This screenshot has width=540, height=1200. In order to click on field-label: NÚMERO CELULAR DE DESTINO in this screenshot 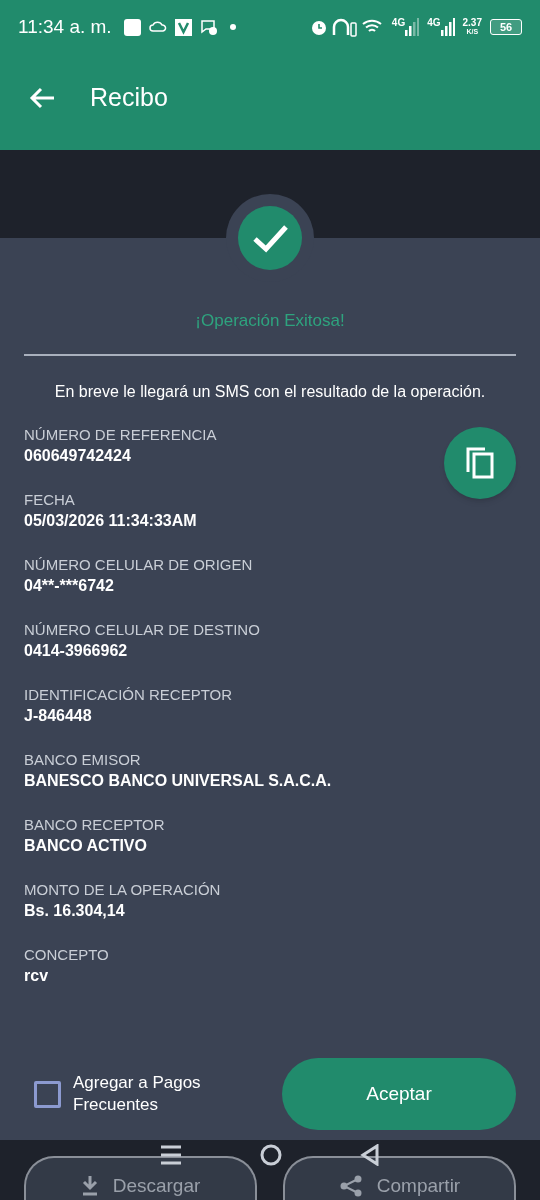, I will do `click(142, 629)`.